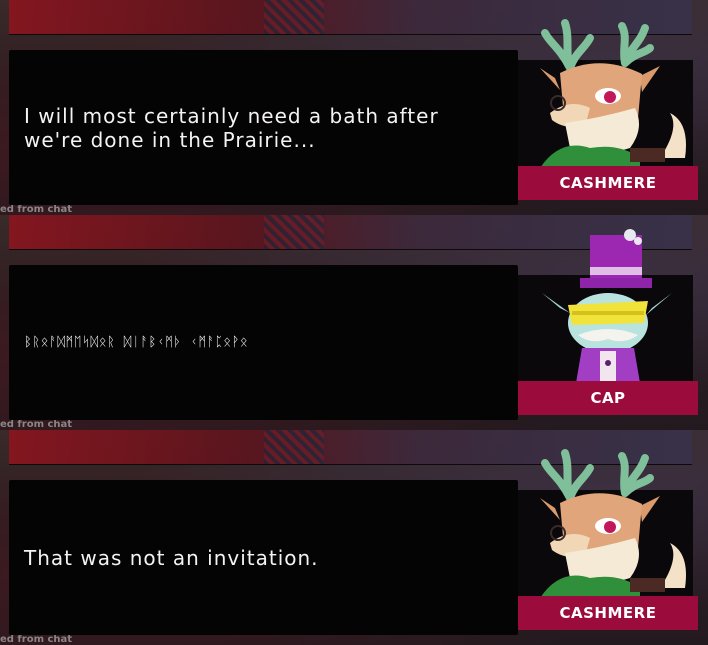 The image size is (708, 645). I want to click on dialog-text: ᛒᚱᛟᚨᛞᛗᛖᛋᛞᛟᚱ ᛞᛁᚨᛒᚲᛗᚦ ᚲᛗᚨᛈᛟᚹᛟ, so click(136, 342).